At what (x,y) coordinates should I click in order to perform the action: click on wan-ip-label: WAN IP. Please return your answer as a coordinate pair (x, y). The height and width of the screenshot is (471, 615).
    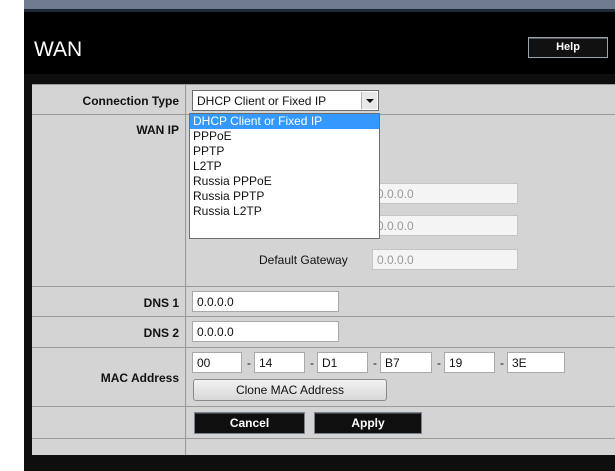
    Looking at the image, I should click on (157, 130).